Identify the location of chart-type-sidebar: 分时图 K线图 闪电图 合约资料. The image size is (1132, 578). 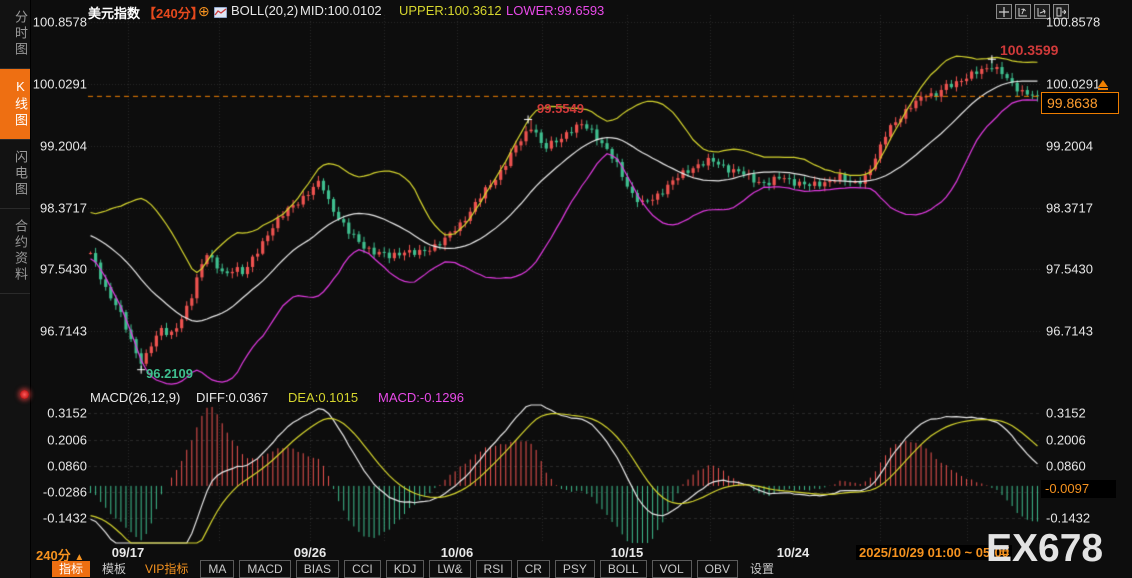
(15, 289).